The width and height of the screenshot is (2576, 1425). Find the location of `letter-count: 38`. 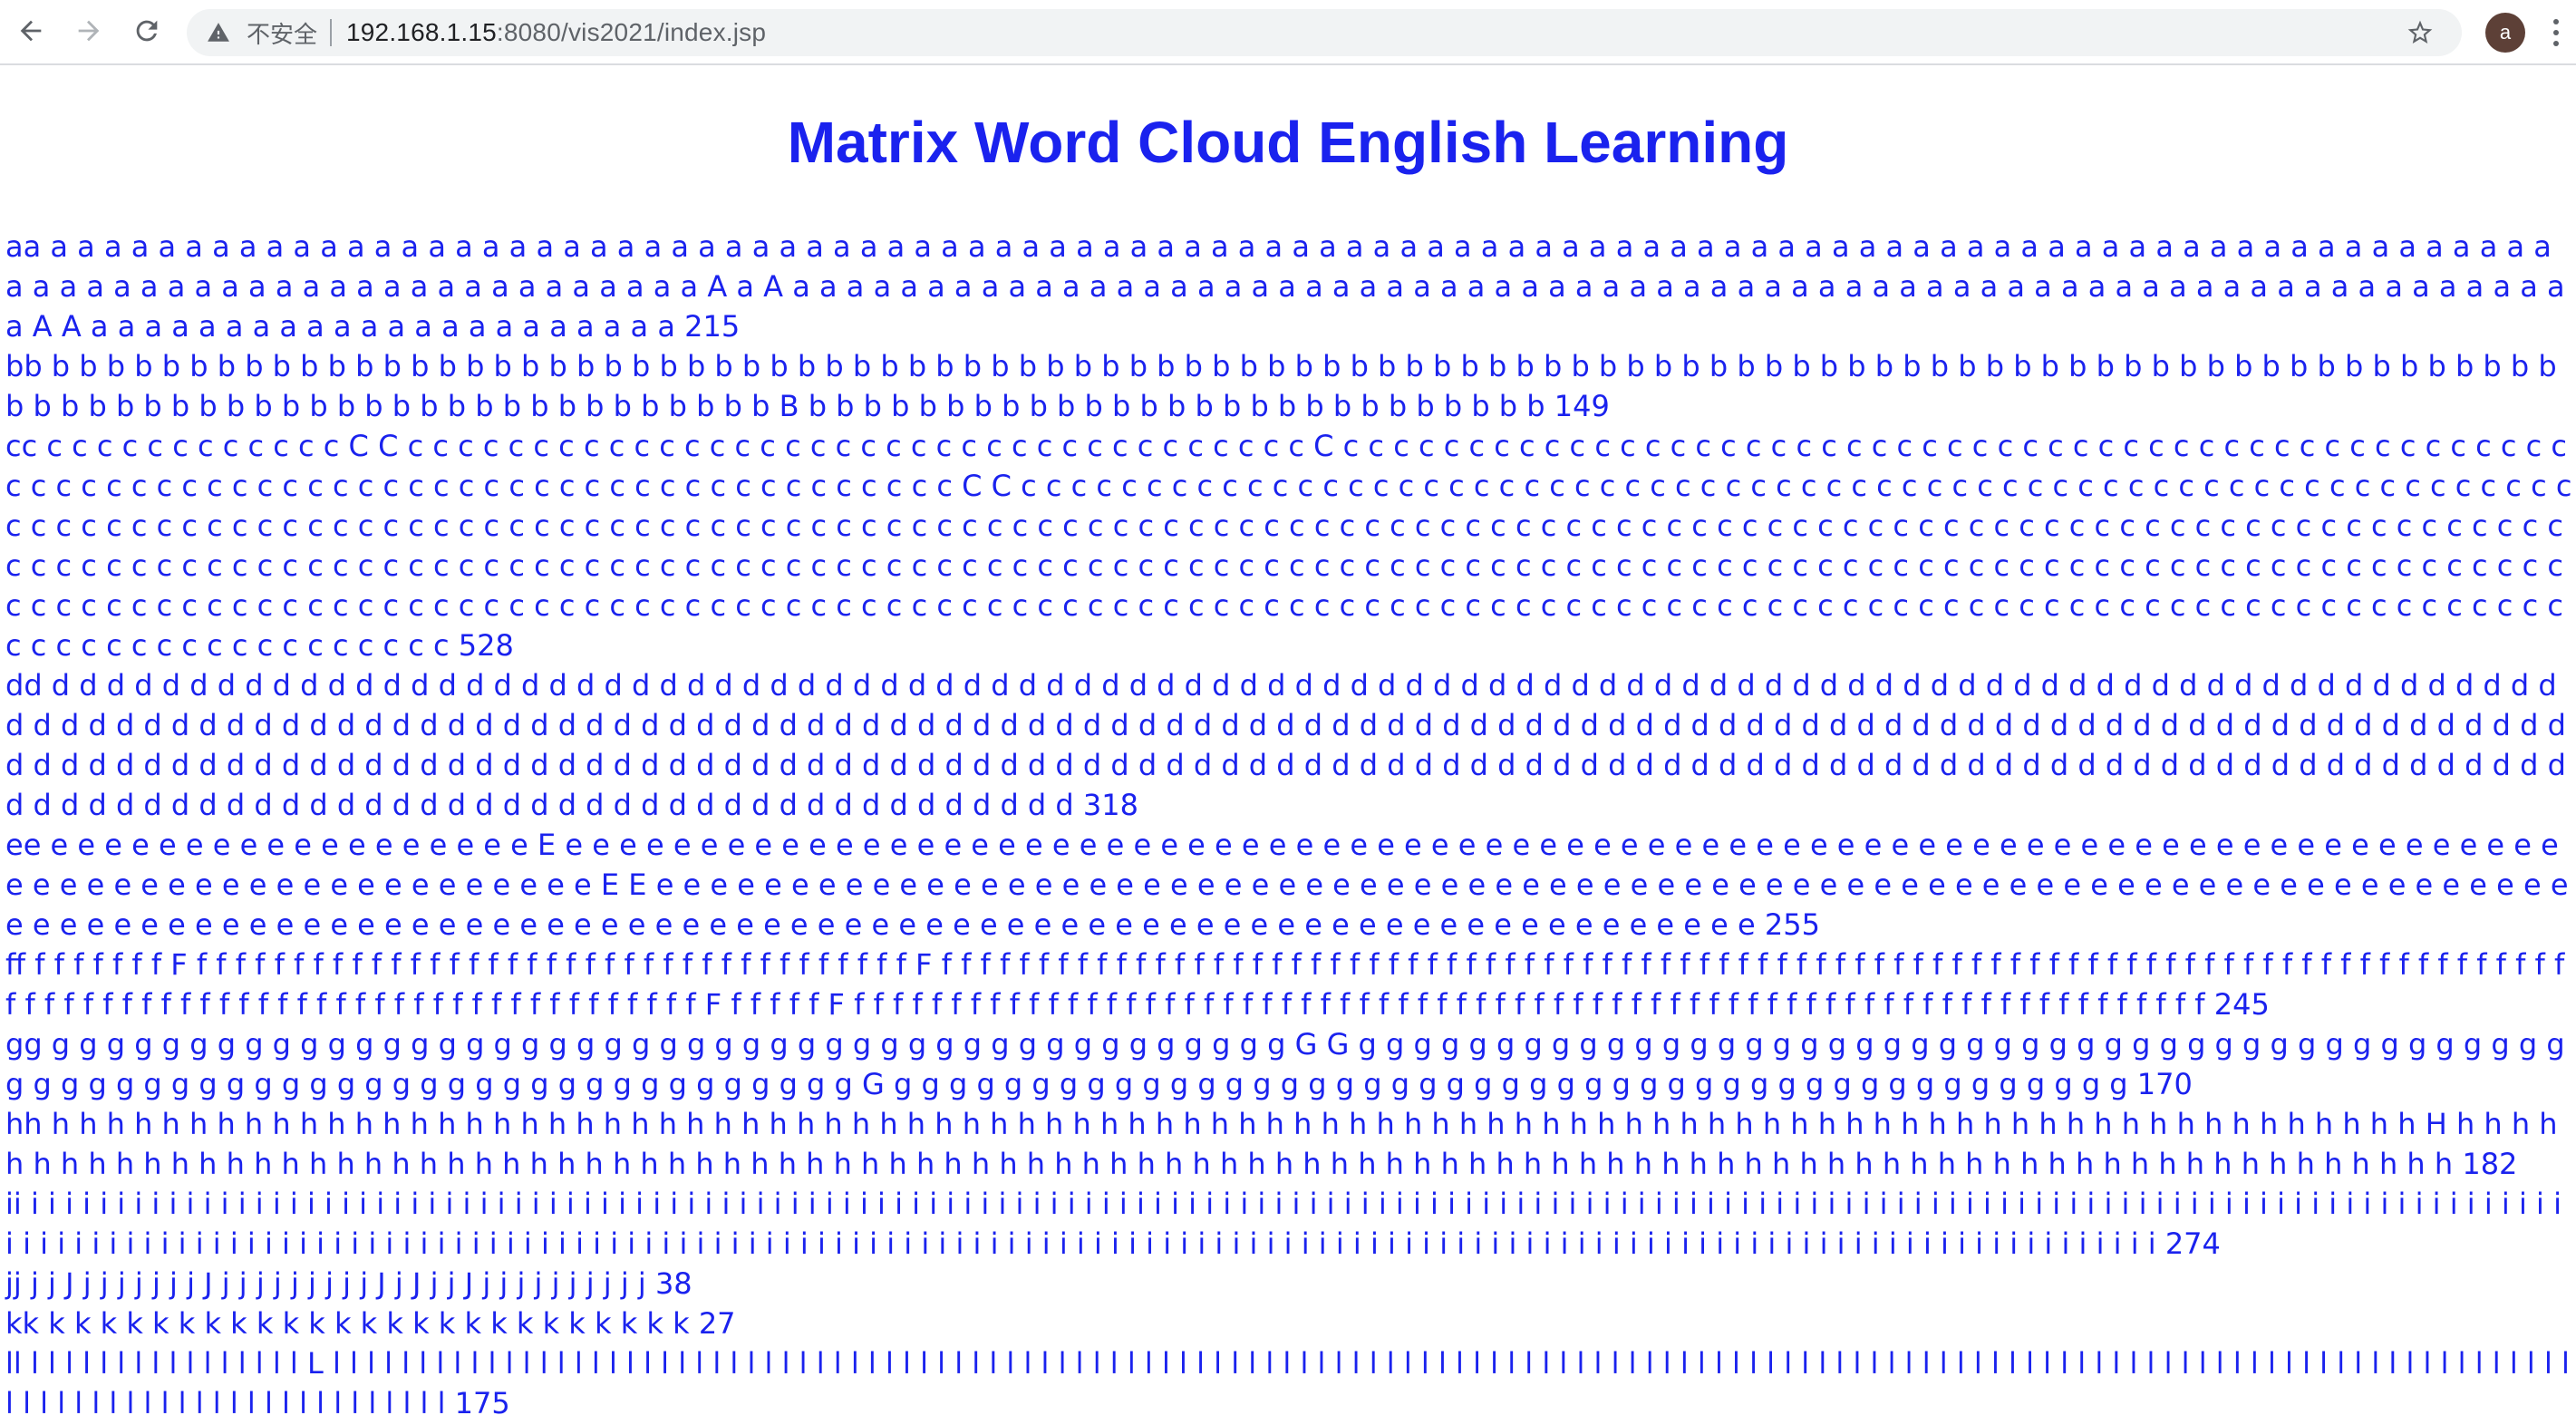

letter-count: 38 is located at coordinates (673, 1283).